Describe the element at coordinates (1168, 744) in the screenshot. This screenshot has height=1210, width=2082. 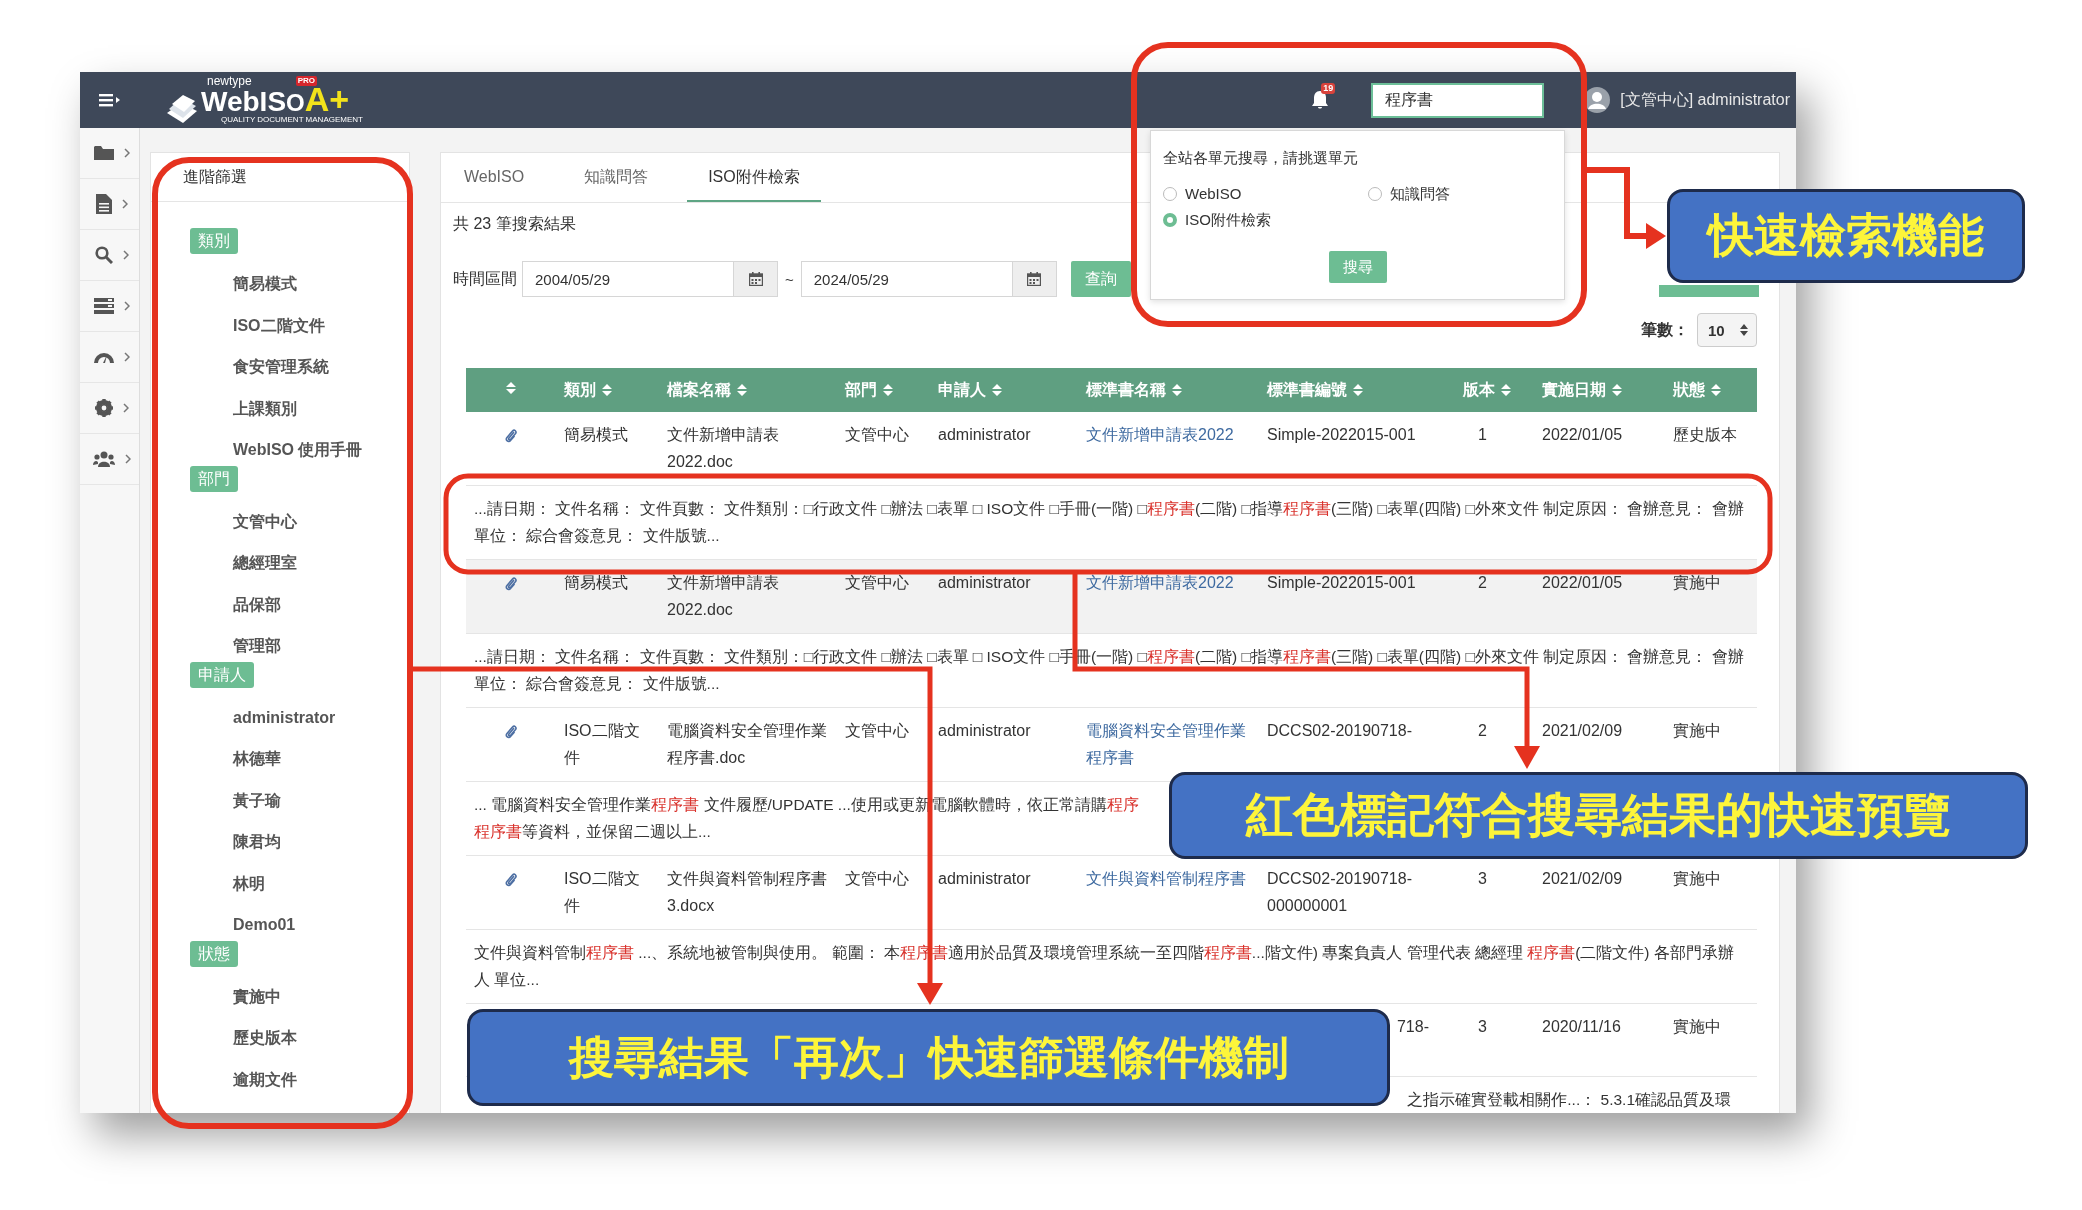
I see `document-link: 電腦資料安全管理作業程序書` at that location.